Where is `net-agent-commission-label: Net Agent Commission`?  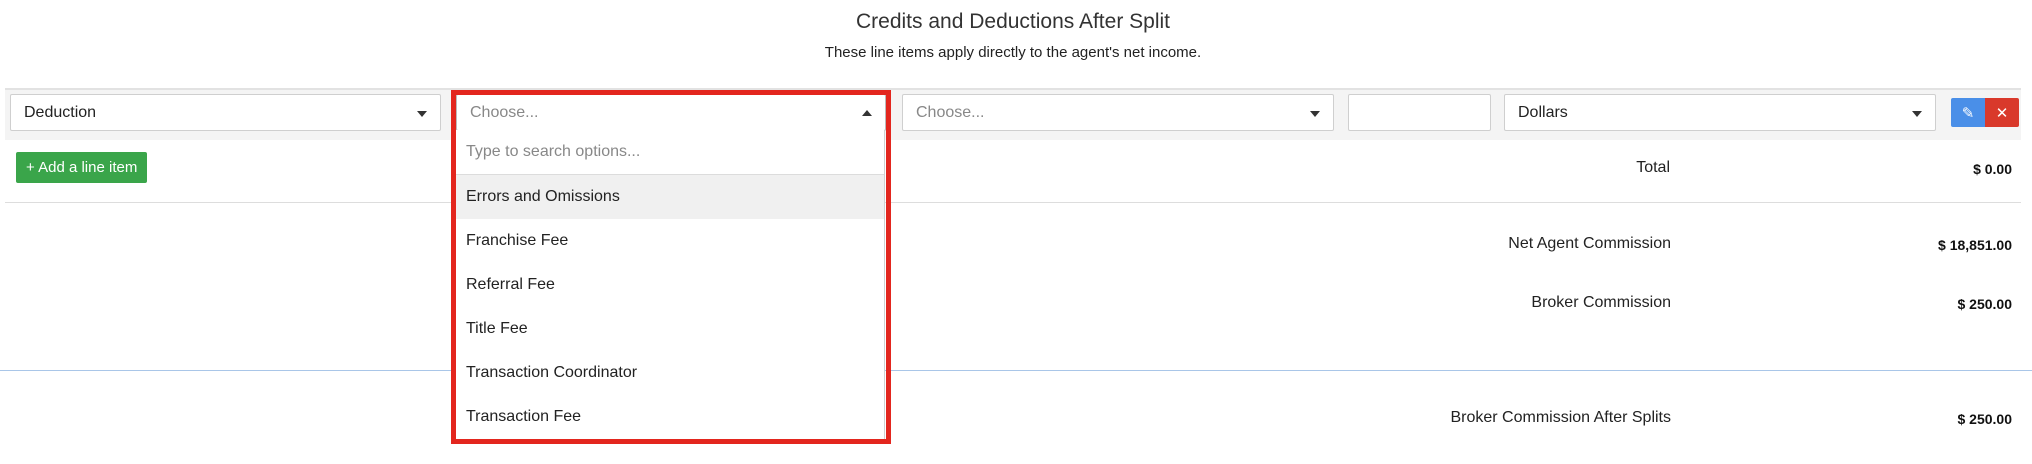 net-agent-commission-label: Net Agent Commission is located at coordinates (1589, 243).